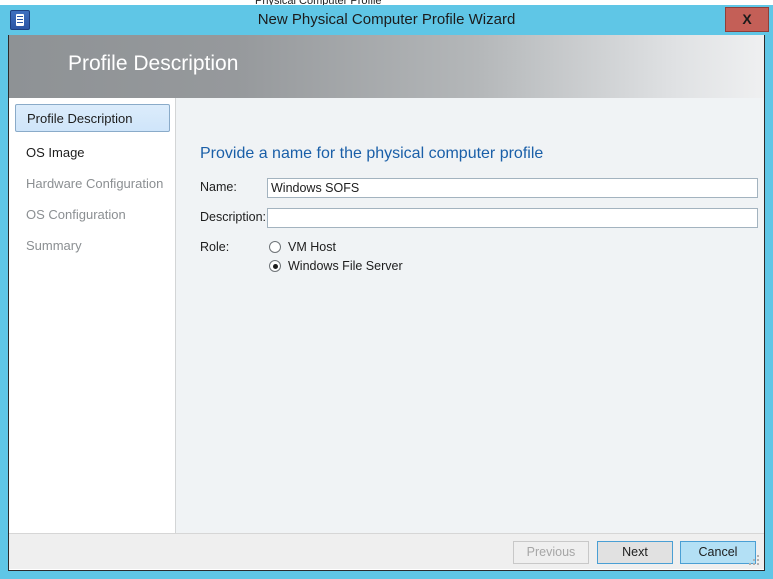 The image size is (773, 579). I want to click on radio-windows-file-server: Windows File Server, so click(336, 266).